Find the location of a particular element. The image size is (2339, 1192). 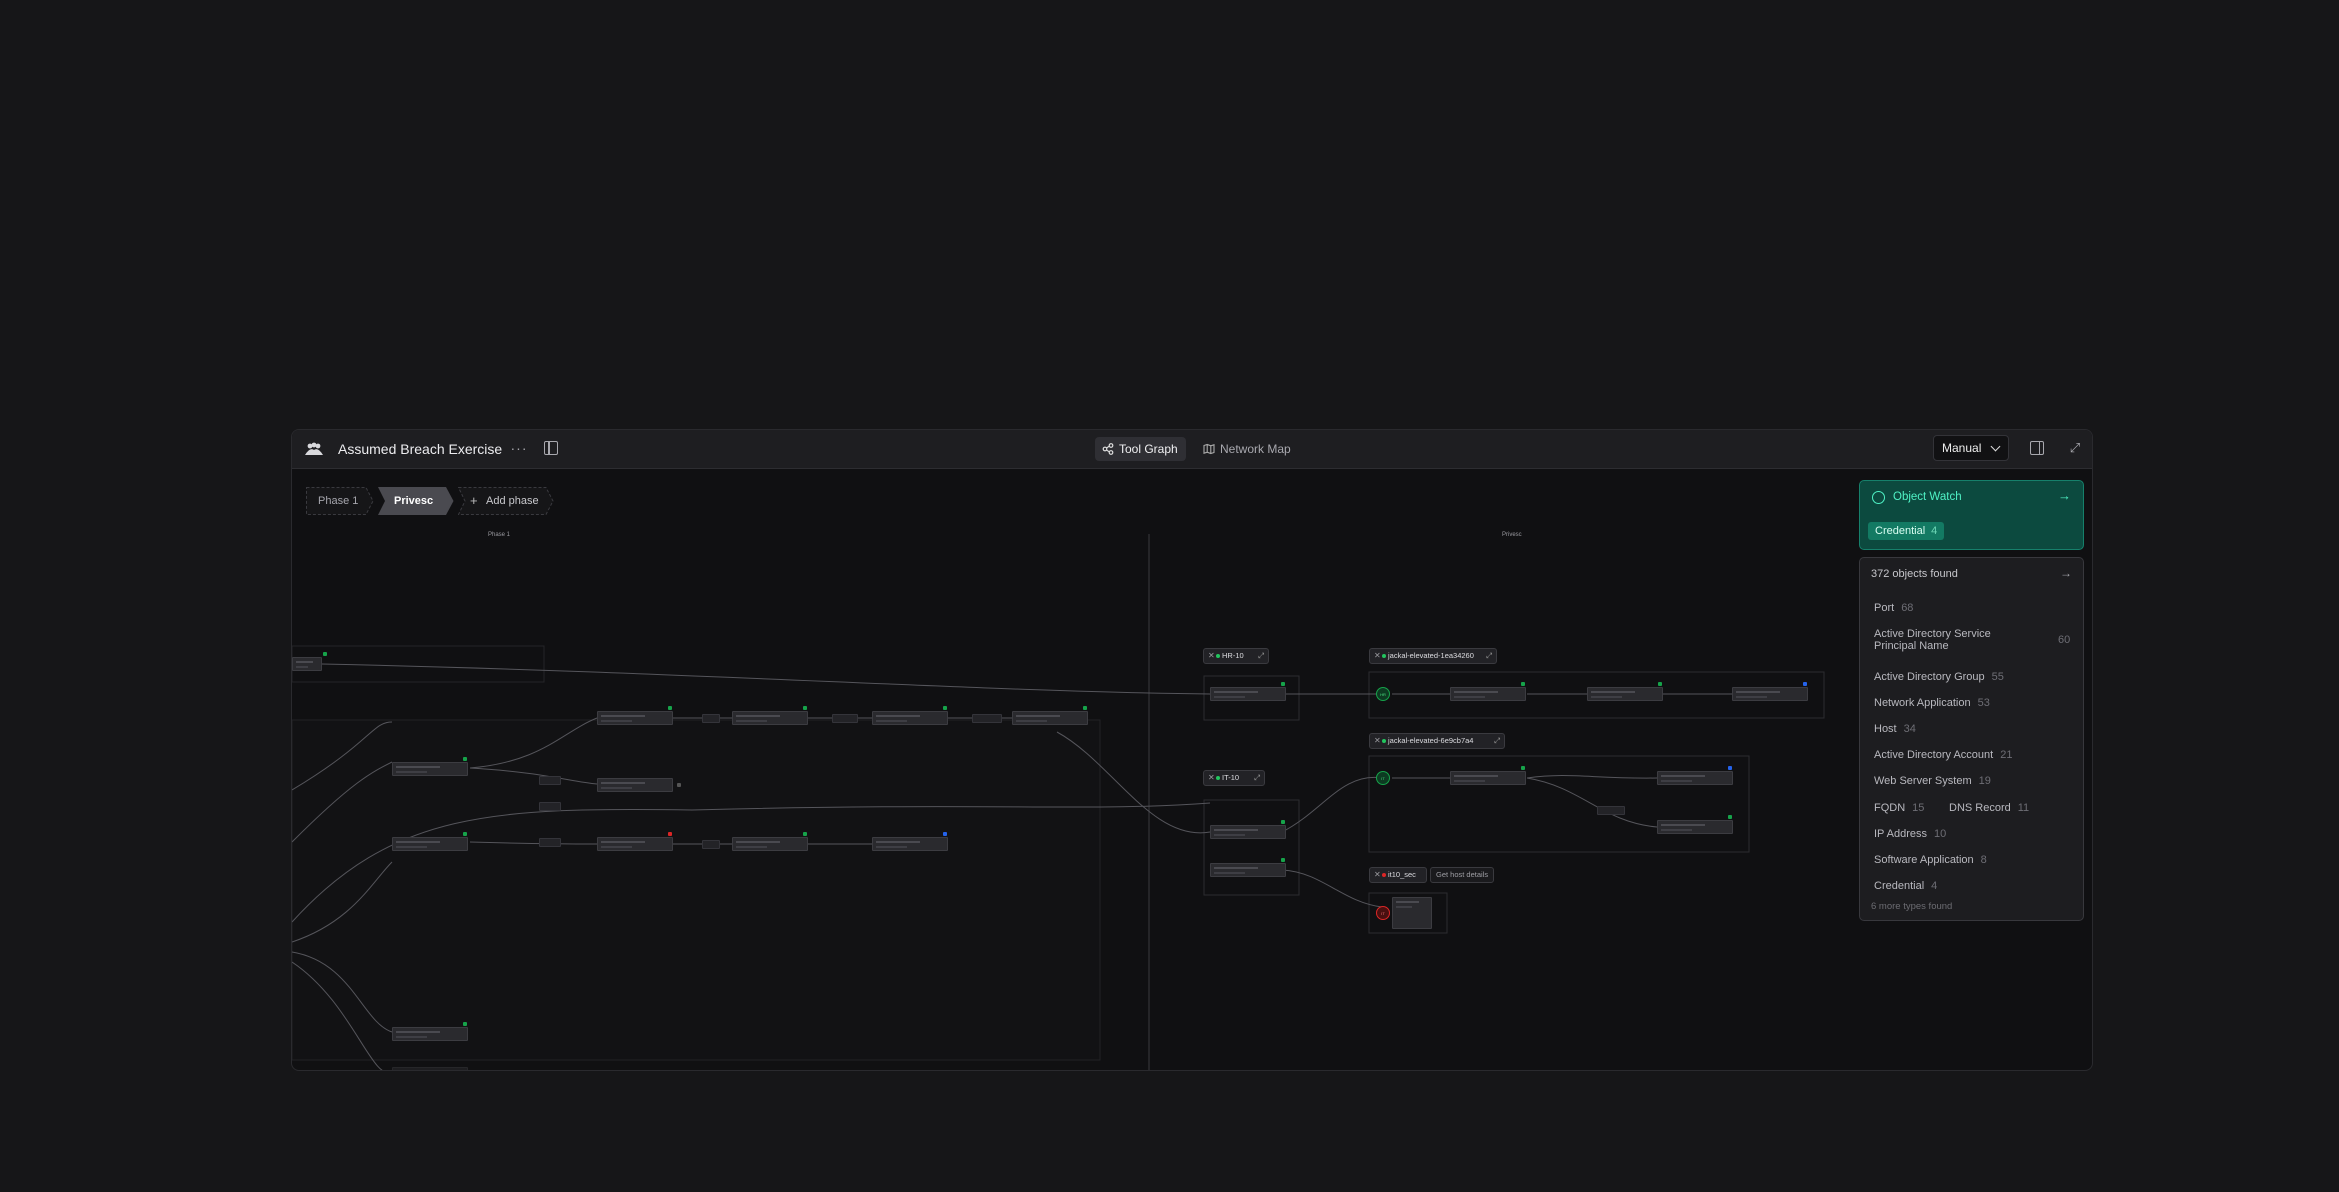

fullscreen-icon: ⤢ is located at coordinates (2075, 448).